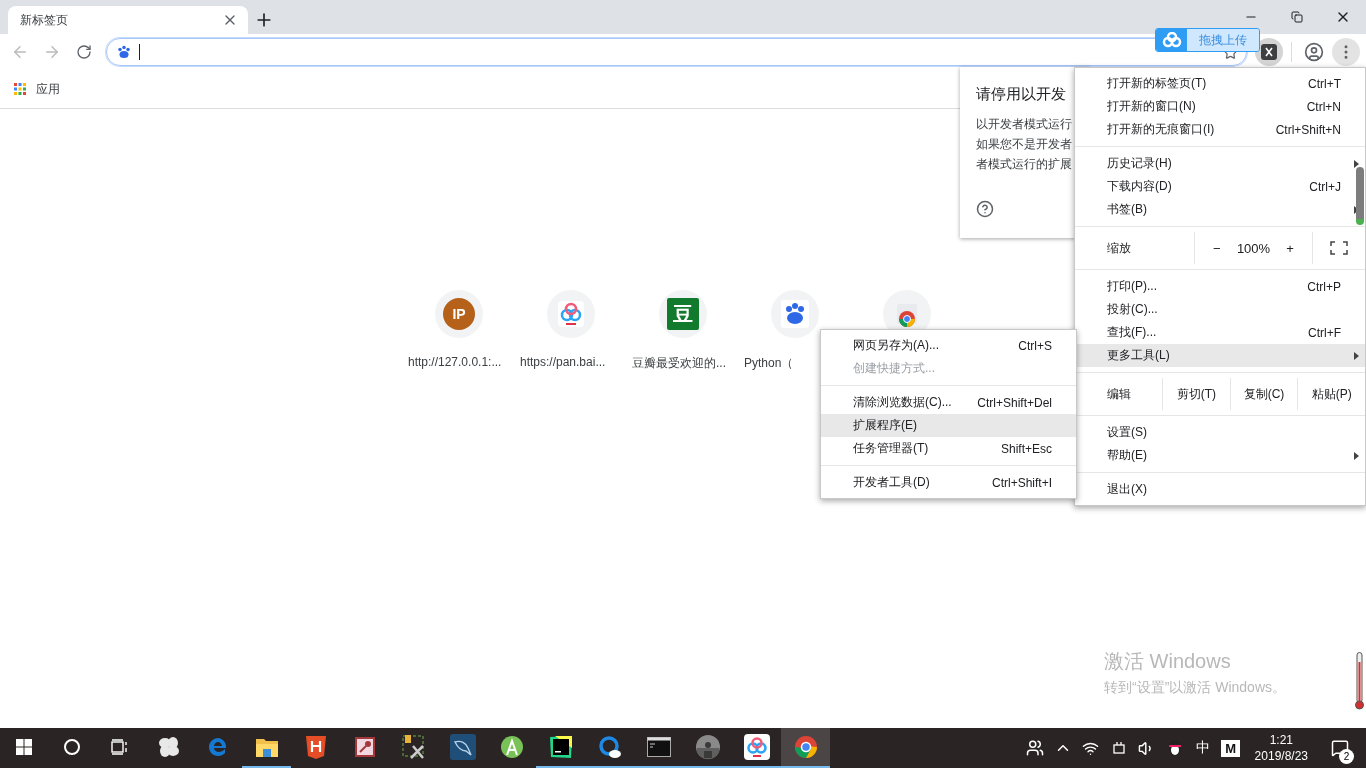  What do you see at coordinates (1174, 748) in the screenshot?
I see `penguin-icon` at bounding box center [1174, 748].